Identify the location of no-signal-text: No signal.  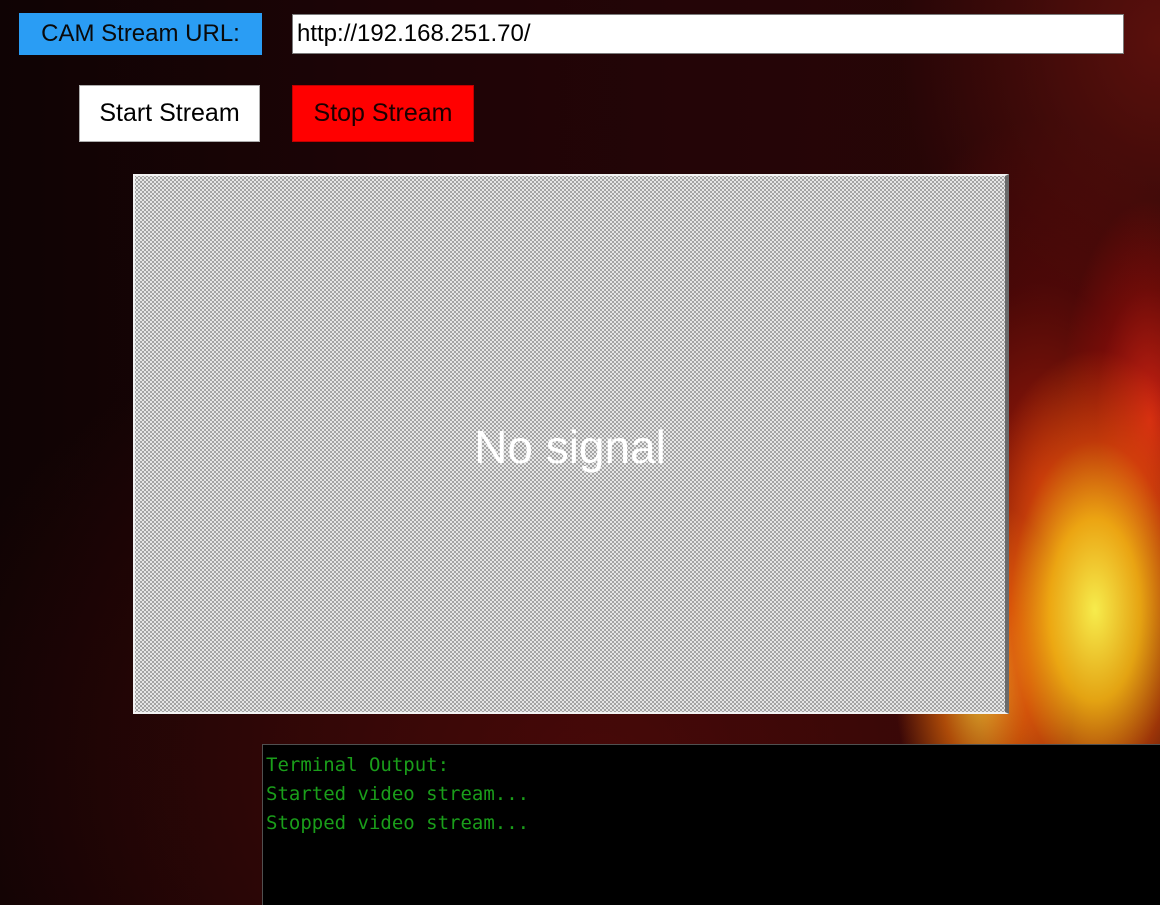
(570, 447).